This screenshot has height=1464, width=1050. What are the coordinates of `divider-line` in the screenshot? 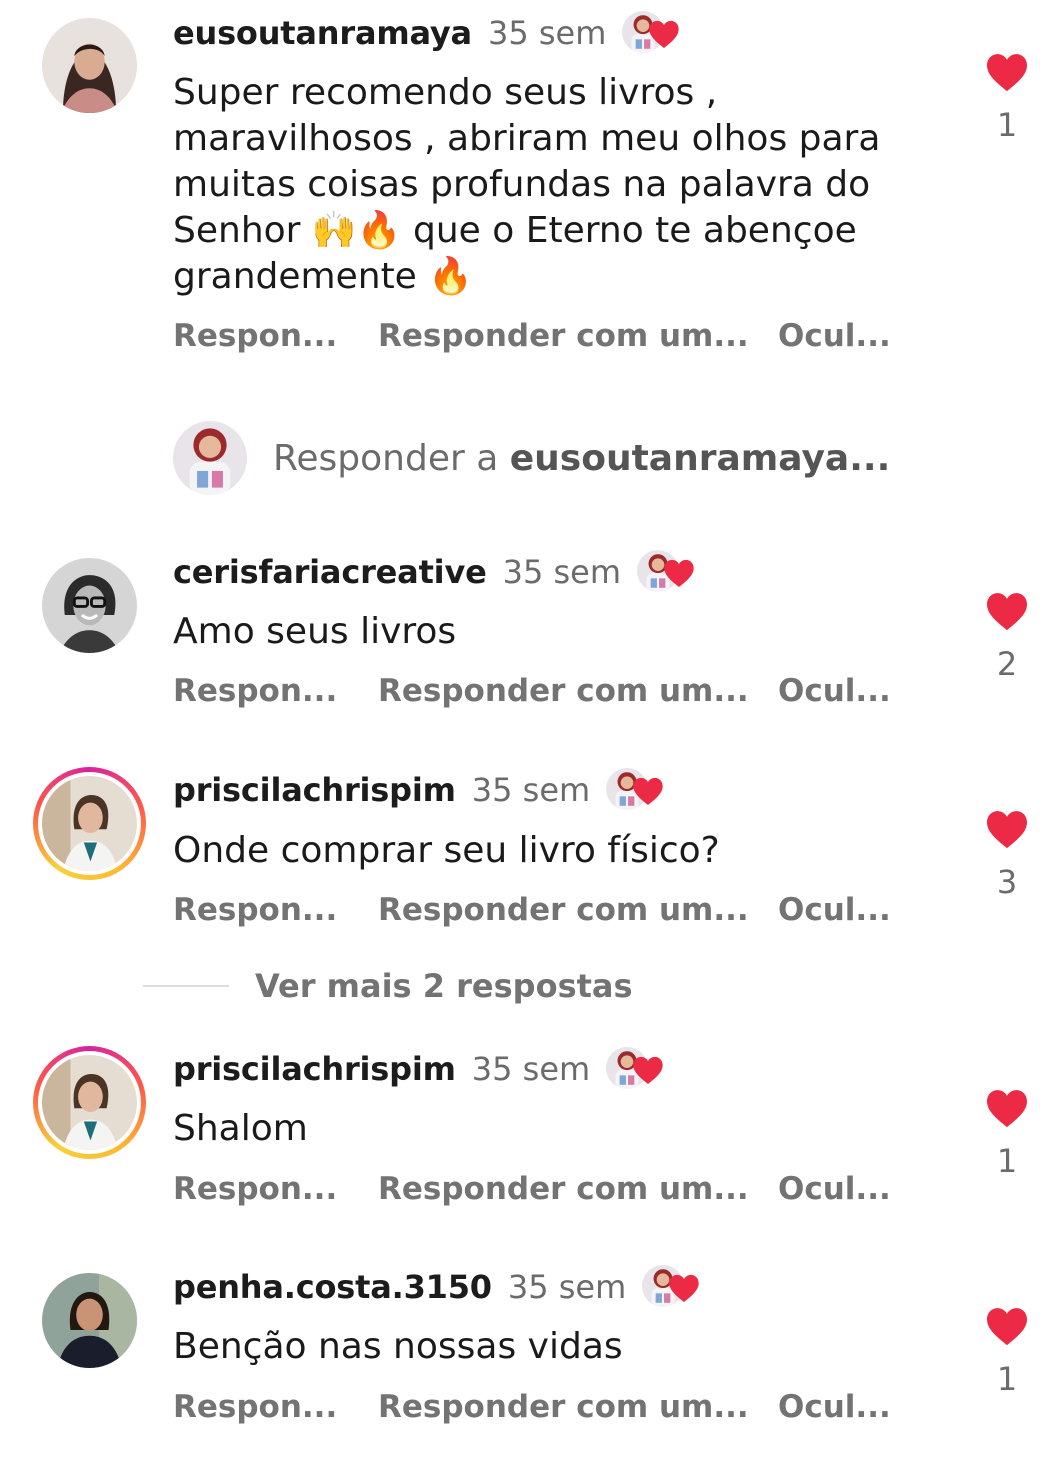 It's located at (186, 986).